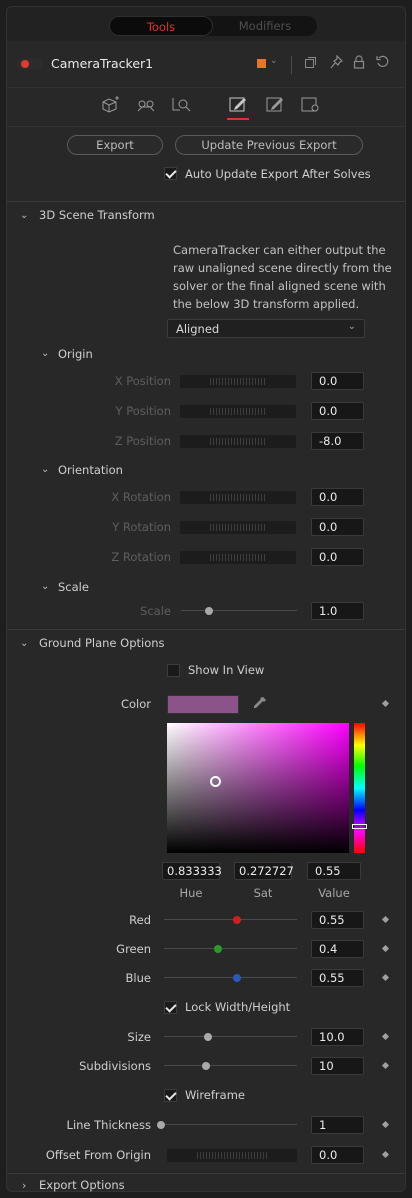 This screenshot has height=1198, width=412. What do you see at coordinates (24, 215) in the screenshot?
I see `chevron-down-icon: ⌄` at bounding box center [24, 215].